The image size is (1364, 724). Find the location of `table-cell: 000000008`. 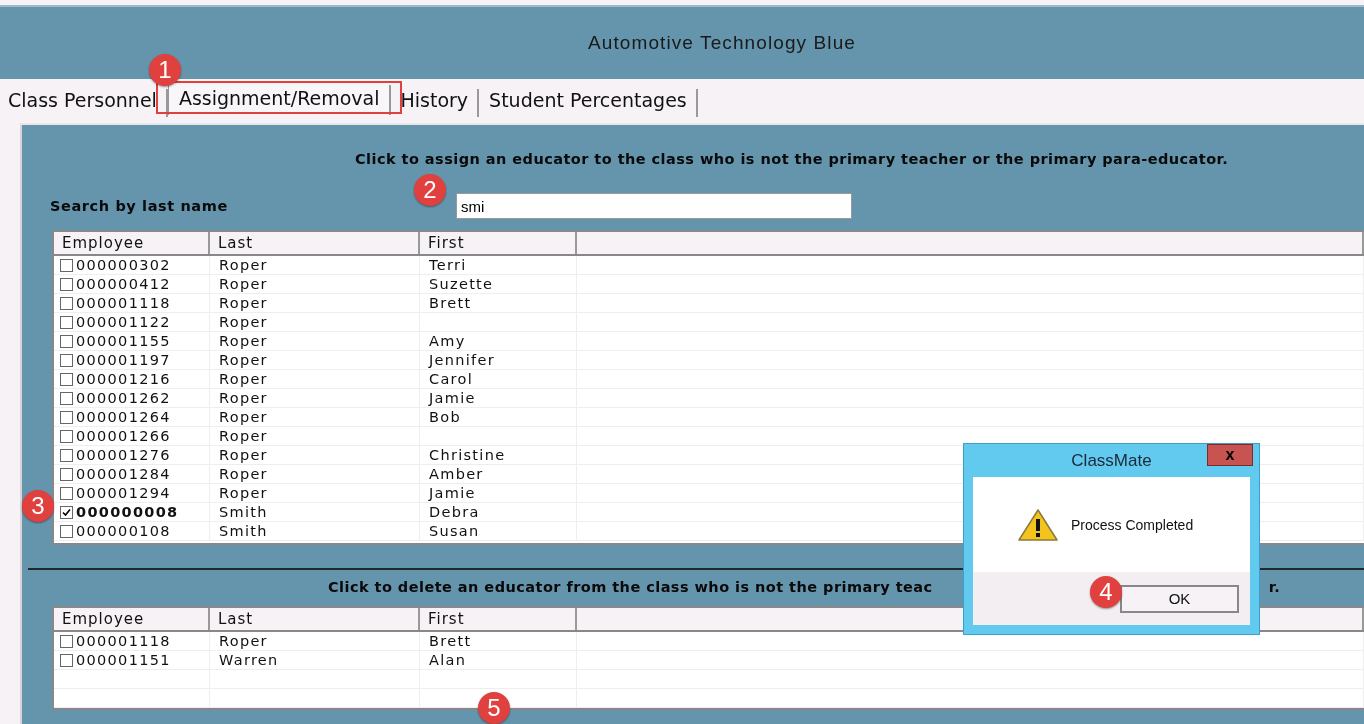

table-cell: 000000008 is located at coordinates (132, 512).